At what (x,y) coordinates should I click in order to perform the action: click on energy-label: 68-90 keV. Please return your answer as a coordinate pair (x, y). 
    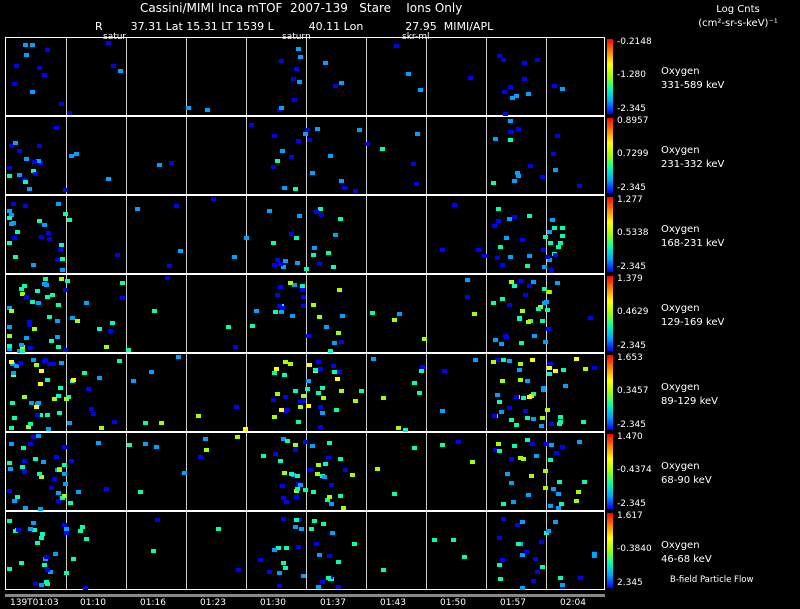
    Looking at the image, I should click on (686, 480).